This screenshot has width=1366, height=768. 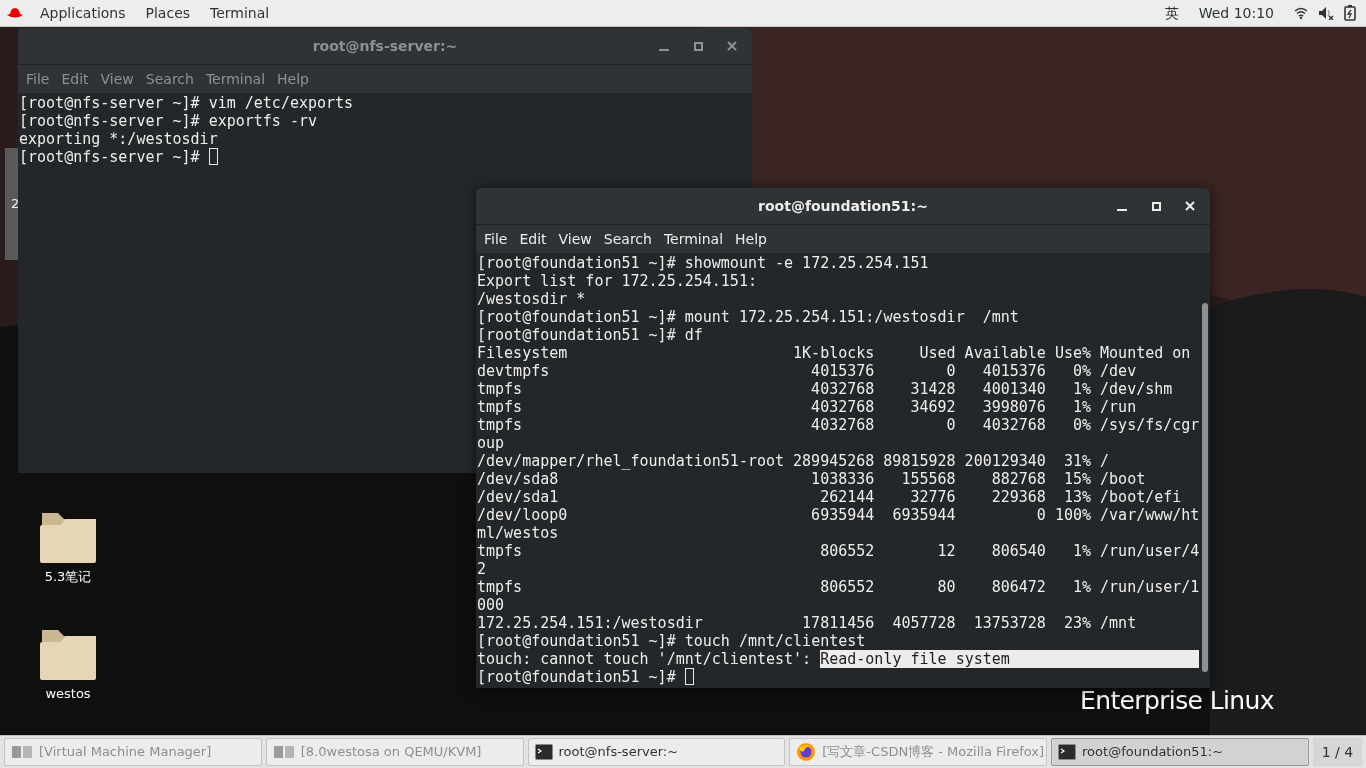 What do you see at coordinates (937, 353) in the screenshot?
I see `table-cell-text: Used` at bounding box center [937, 353].